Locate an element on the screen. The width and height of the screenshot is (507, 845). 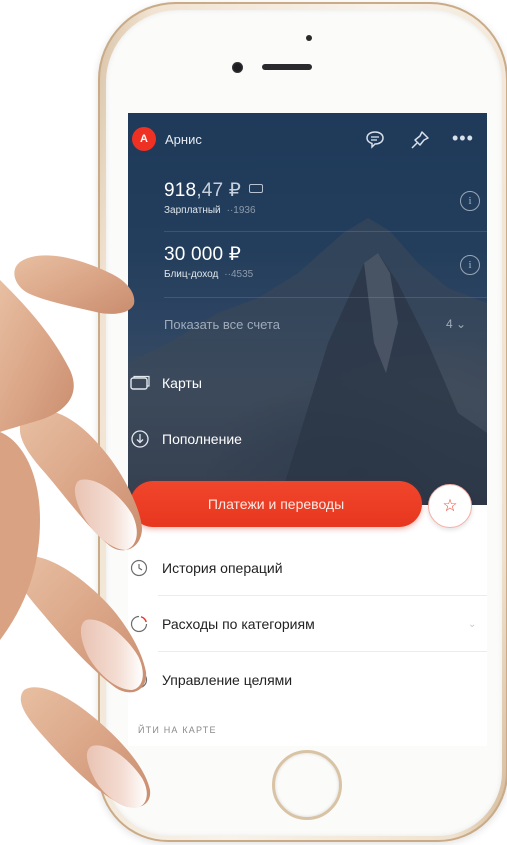
account-number: ··1936 is located at coordinates (241, 210).